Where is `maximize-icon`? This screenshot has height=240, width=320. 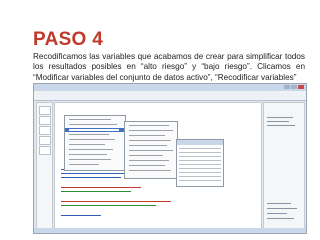 maximize-icon is located at coordinates (294, 87).